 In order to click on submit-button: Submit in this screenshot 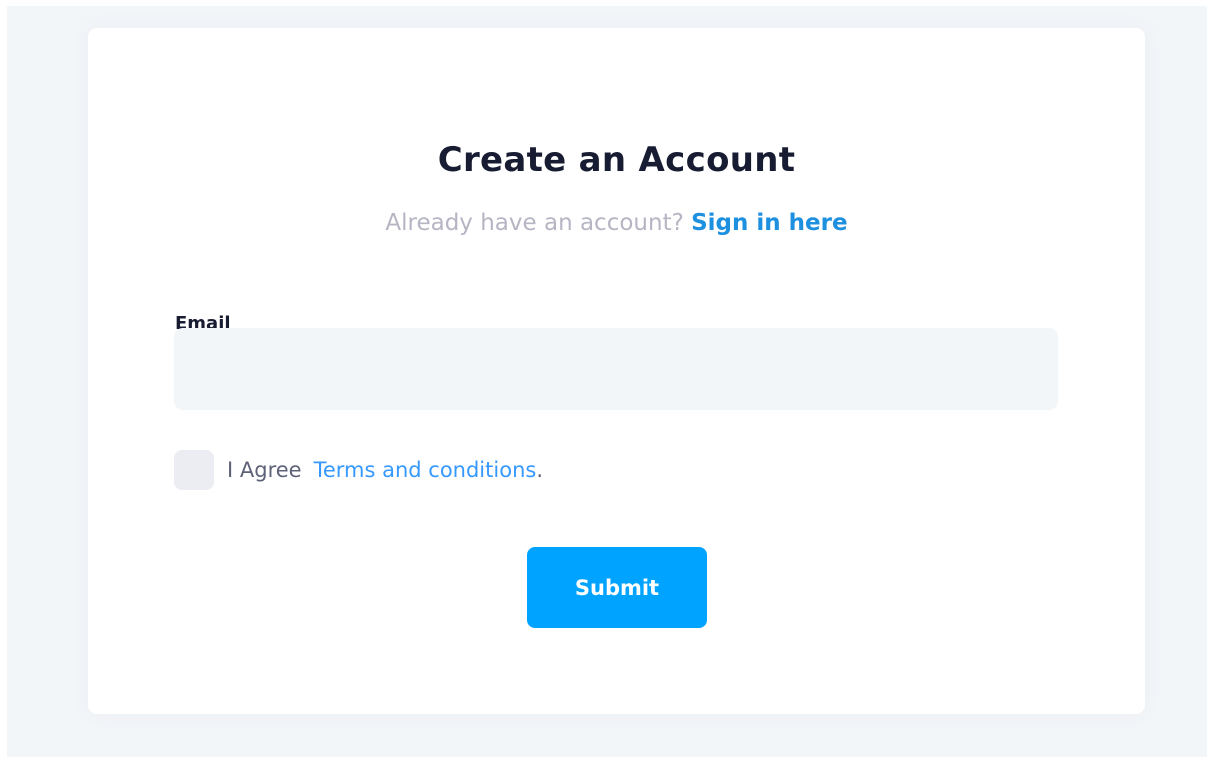, I will do `click(617, 587)`.